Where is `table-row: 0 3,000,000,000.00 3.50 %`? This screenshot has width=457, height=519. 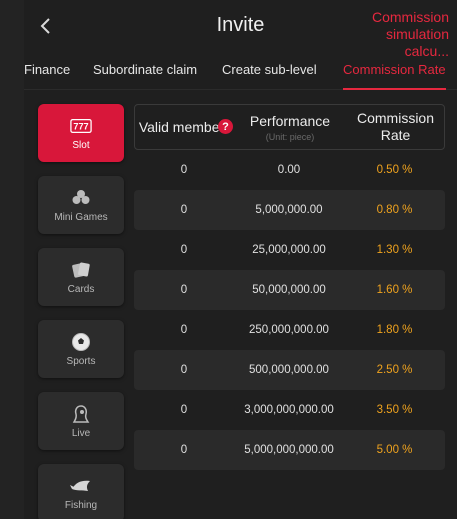 table-row: 0 3,000,000,000.00 3.50 % is located at coordinates (289, 410).